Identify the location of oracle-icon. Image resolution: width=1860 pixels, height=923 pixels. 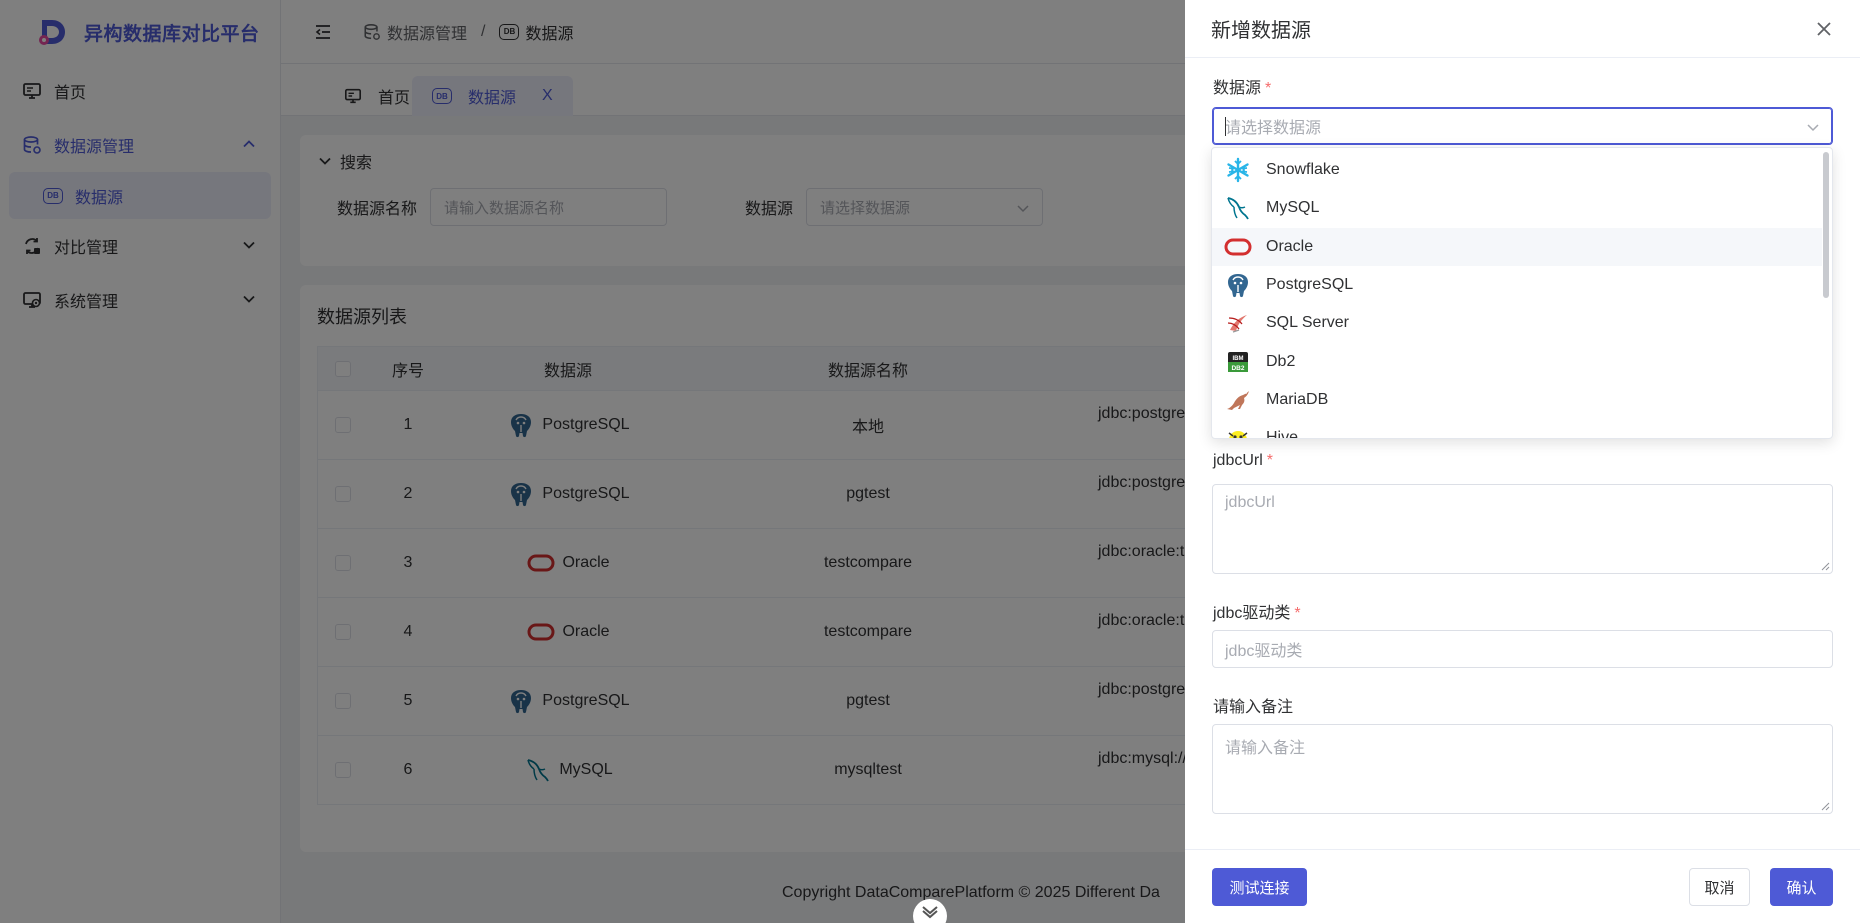
(1238, 247).